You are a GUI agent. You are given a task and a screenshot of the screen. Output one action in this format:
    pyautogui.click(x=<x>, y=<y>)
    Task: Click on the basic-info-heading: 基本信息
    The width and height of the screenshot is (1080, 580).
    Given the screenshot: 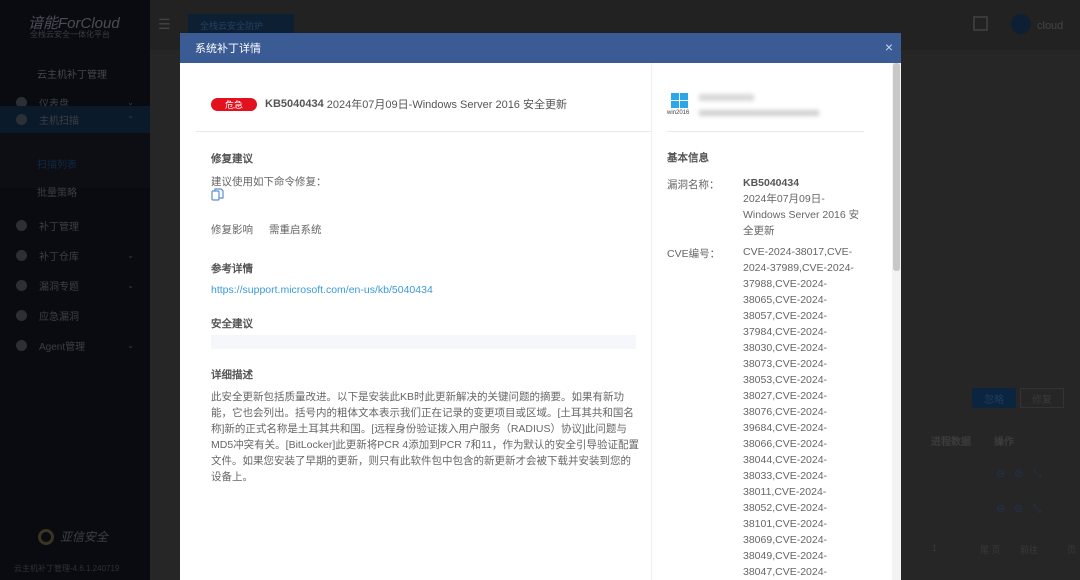 What is the action you would take?
    pyautogui.click(x=688, y=158)
    